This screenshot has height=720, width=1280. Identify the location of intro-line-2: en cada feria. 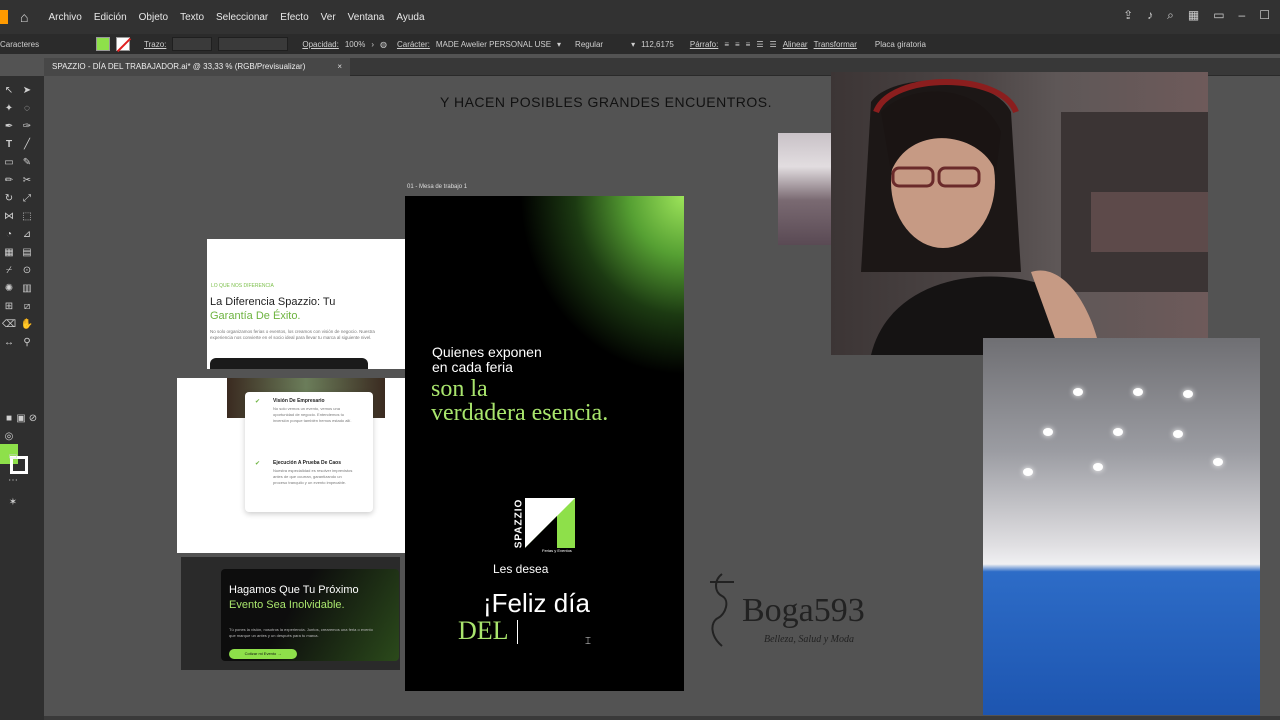
(472, 367).